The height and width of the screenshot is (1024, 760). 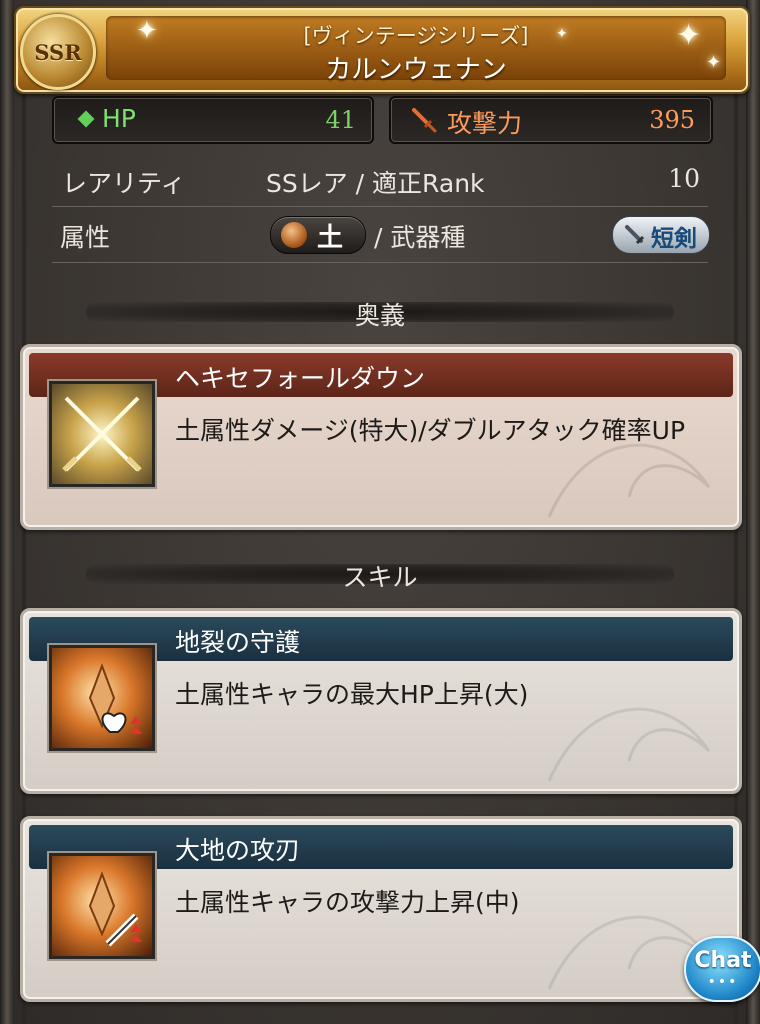 What do you see at coordinates (102, 434) in the screenshot?
I see `crossed-swords-icon` at bounding box center [102, 434].